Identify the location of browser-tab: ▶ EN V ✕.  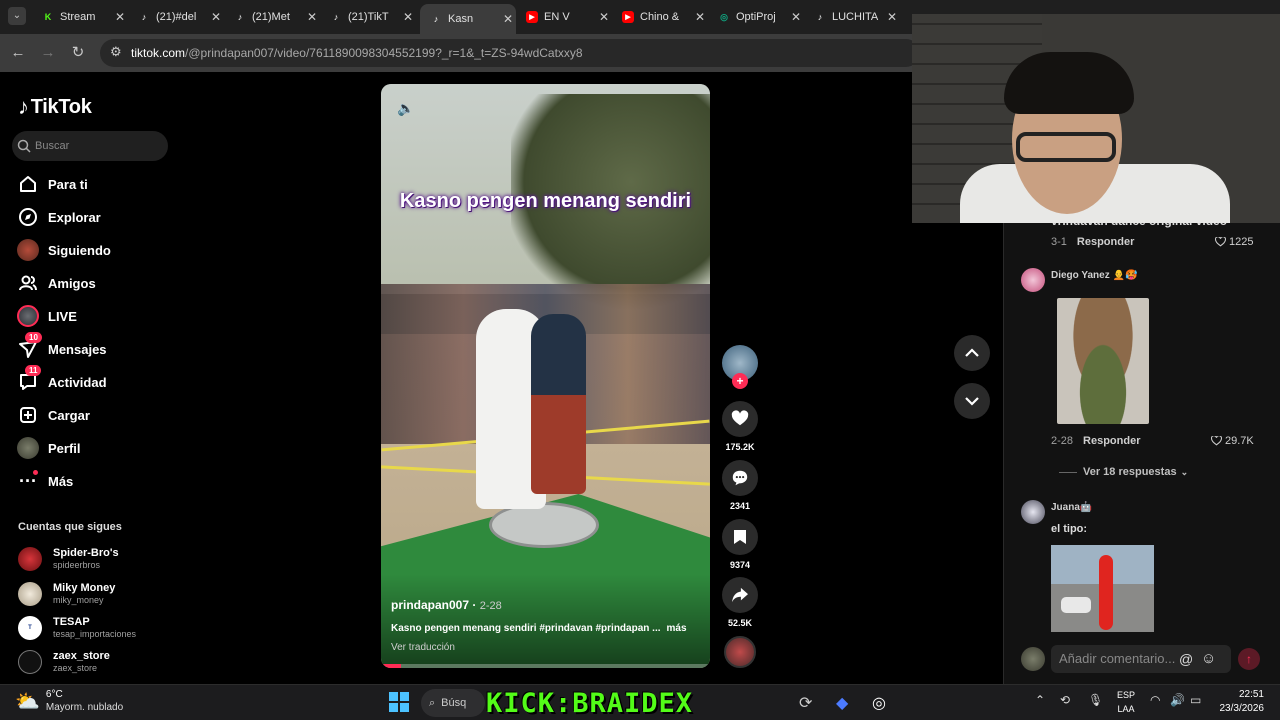
(564, 17).